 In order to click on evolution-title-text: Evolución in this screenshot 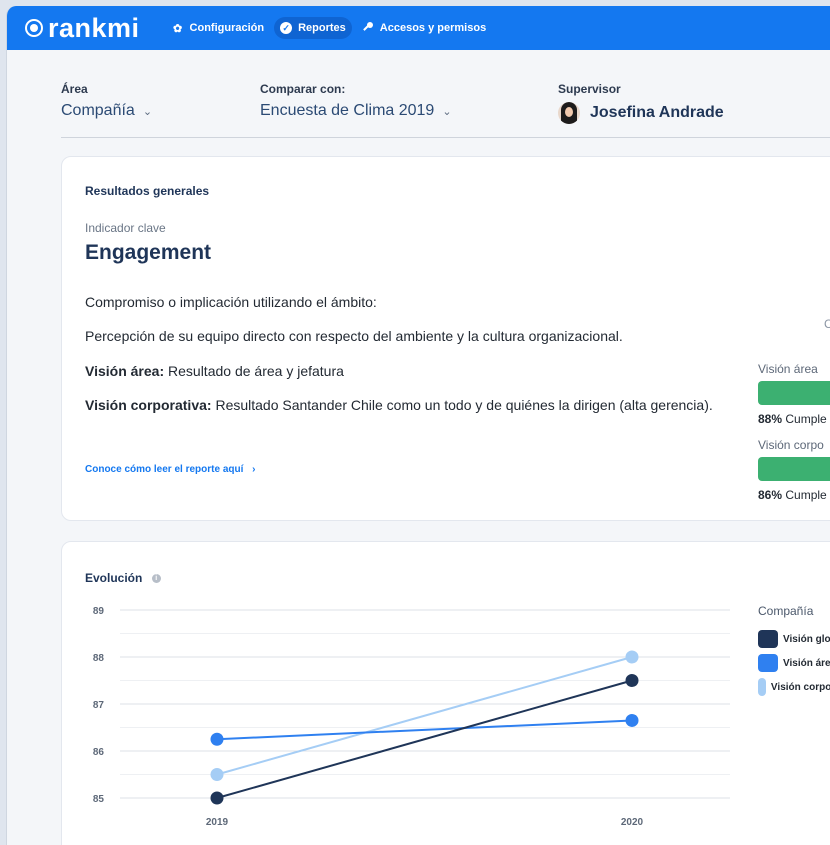, I will do `click(114, 578)`.